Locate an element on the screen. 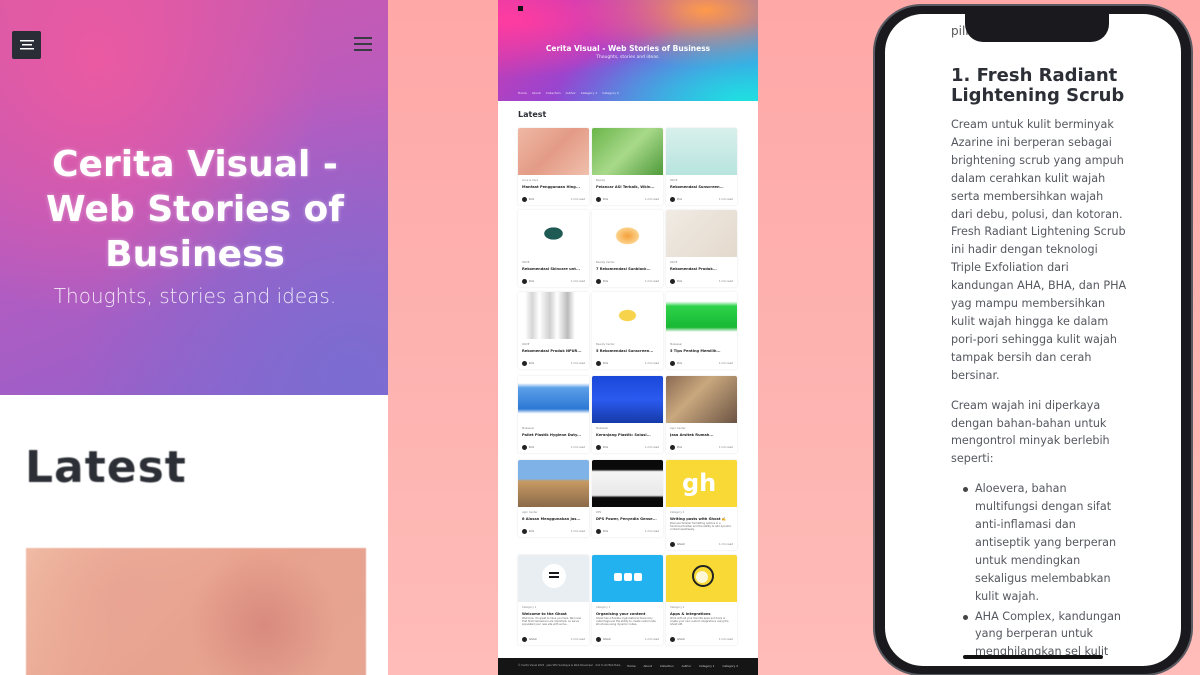 The image size is (1200, 675). post-card: WAVE Rekomendasi Produk... Dini 1 min read is located at coordinates (701, 248).